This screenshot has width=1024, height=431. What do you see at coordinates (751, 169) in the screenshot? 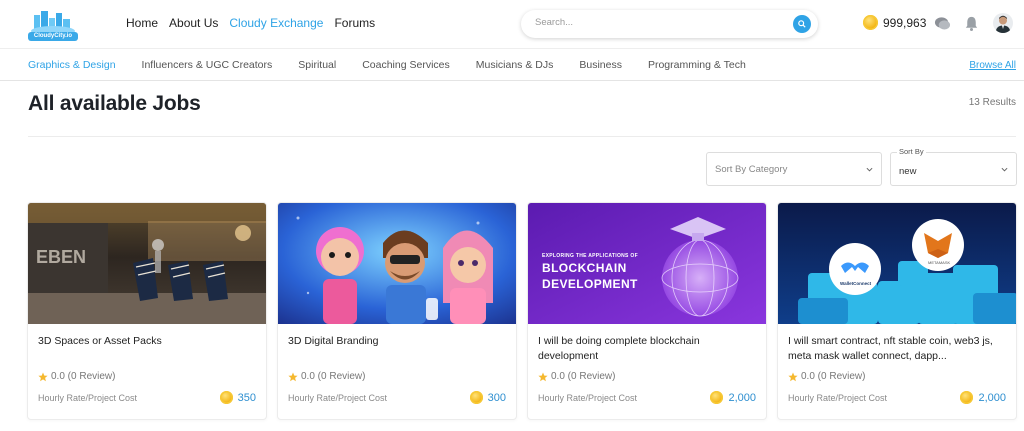
I see `category-select-value: Sort By Category` at bounding box center [751, 169].